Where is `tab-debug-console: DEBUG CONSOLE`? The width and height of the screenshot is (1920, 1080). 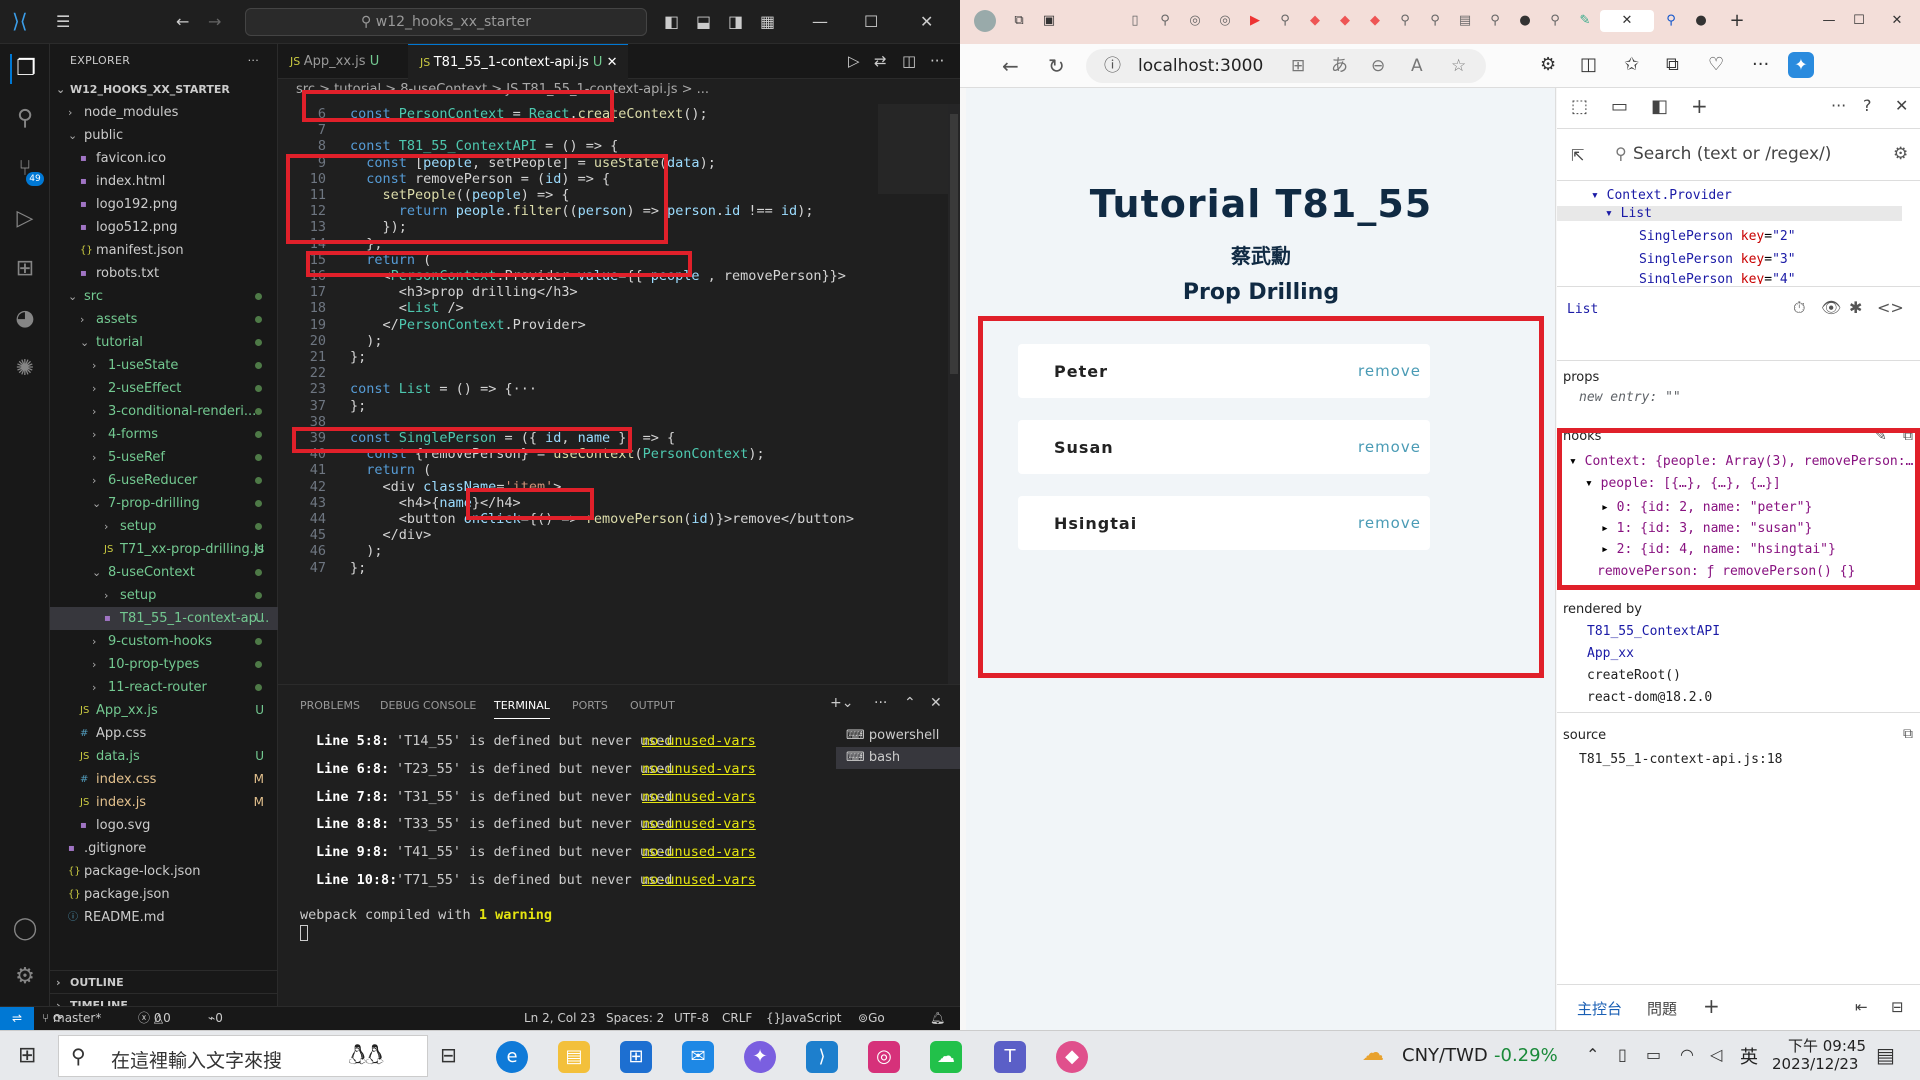
tab-debug-console: DEBUG CONSOLE is located at coordinates (428, 705).